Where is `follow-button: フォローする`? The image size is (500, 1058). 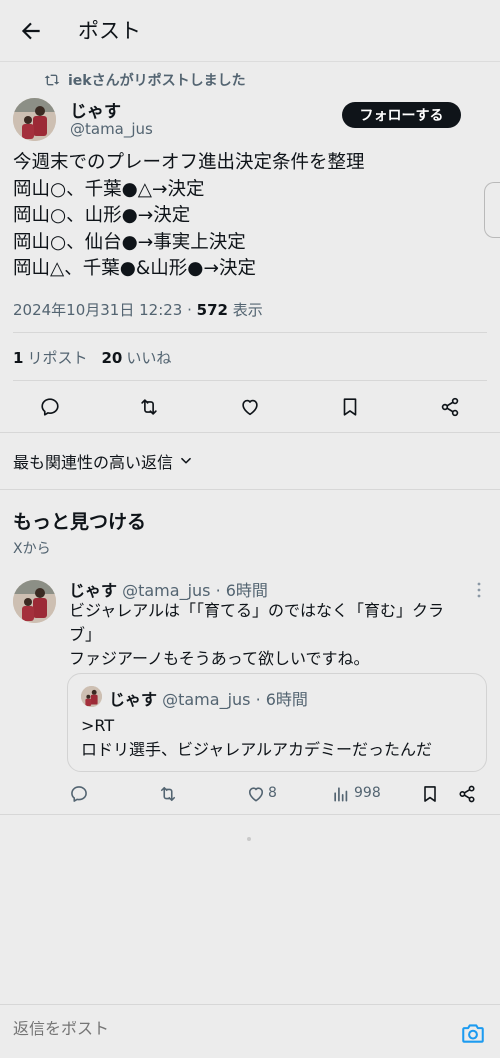 follow-button: フォローする is located at coordinates (401, 115).